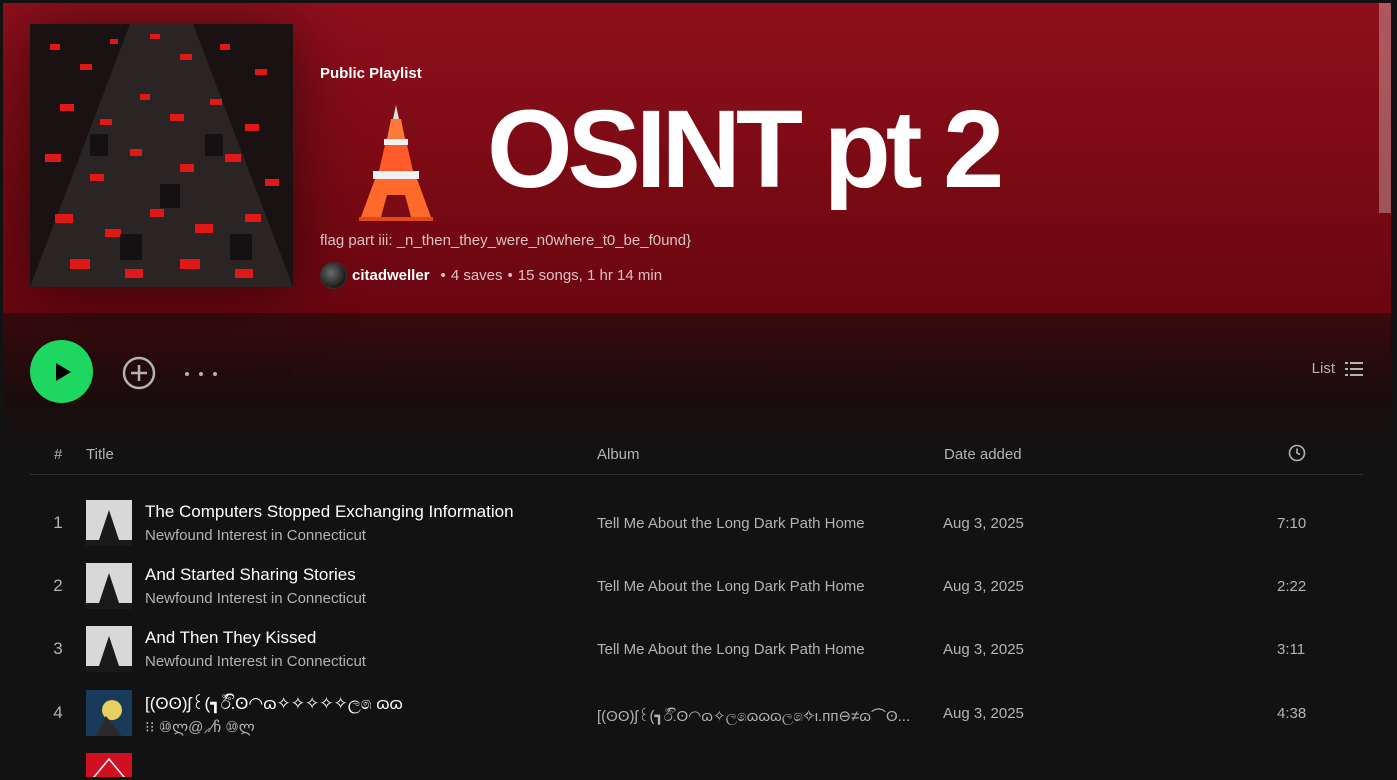 The width and height of the screenshot is (1397, 780). What do you see at coordinates (274, 703) in the screenshot?
I see `track-title: [(ʘʘ)ʃ꒰(┓ඊ.ිʘ◠ɷ✧✧✧✧✧ල෧ ɷɷ` at bounding box center [274, 703].